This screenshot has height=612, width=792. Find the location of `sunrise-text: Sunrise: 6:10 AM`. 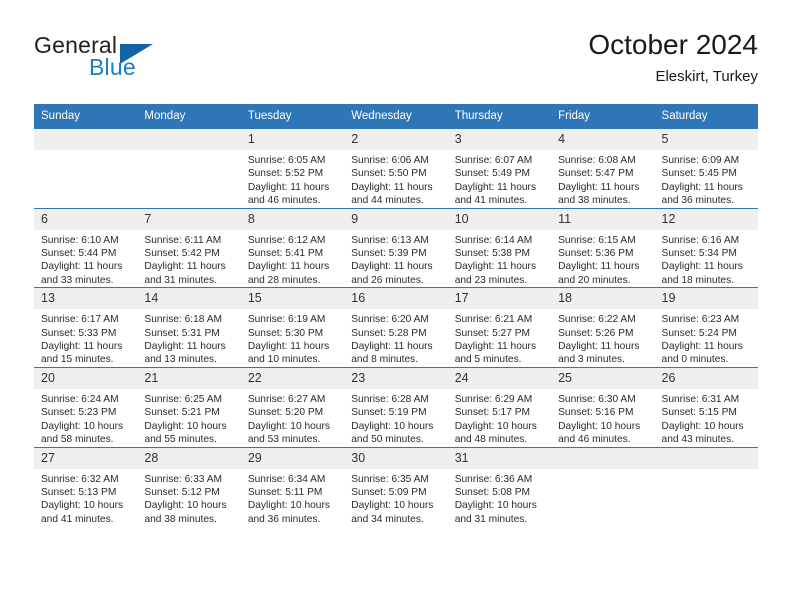

sunrise-text: Sunrise: 6:10 AM is located at coordinates (80, 240).